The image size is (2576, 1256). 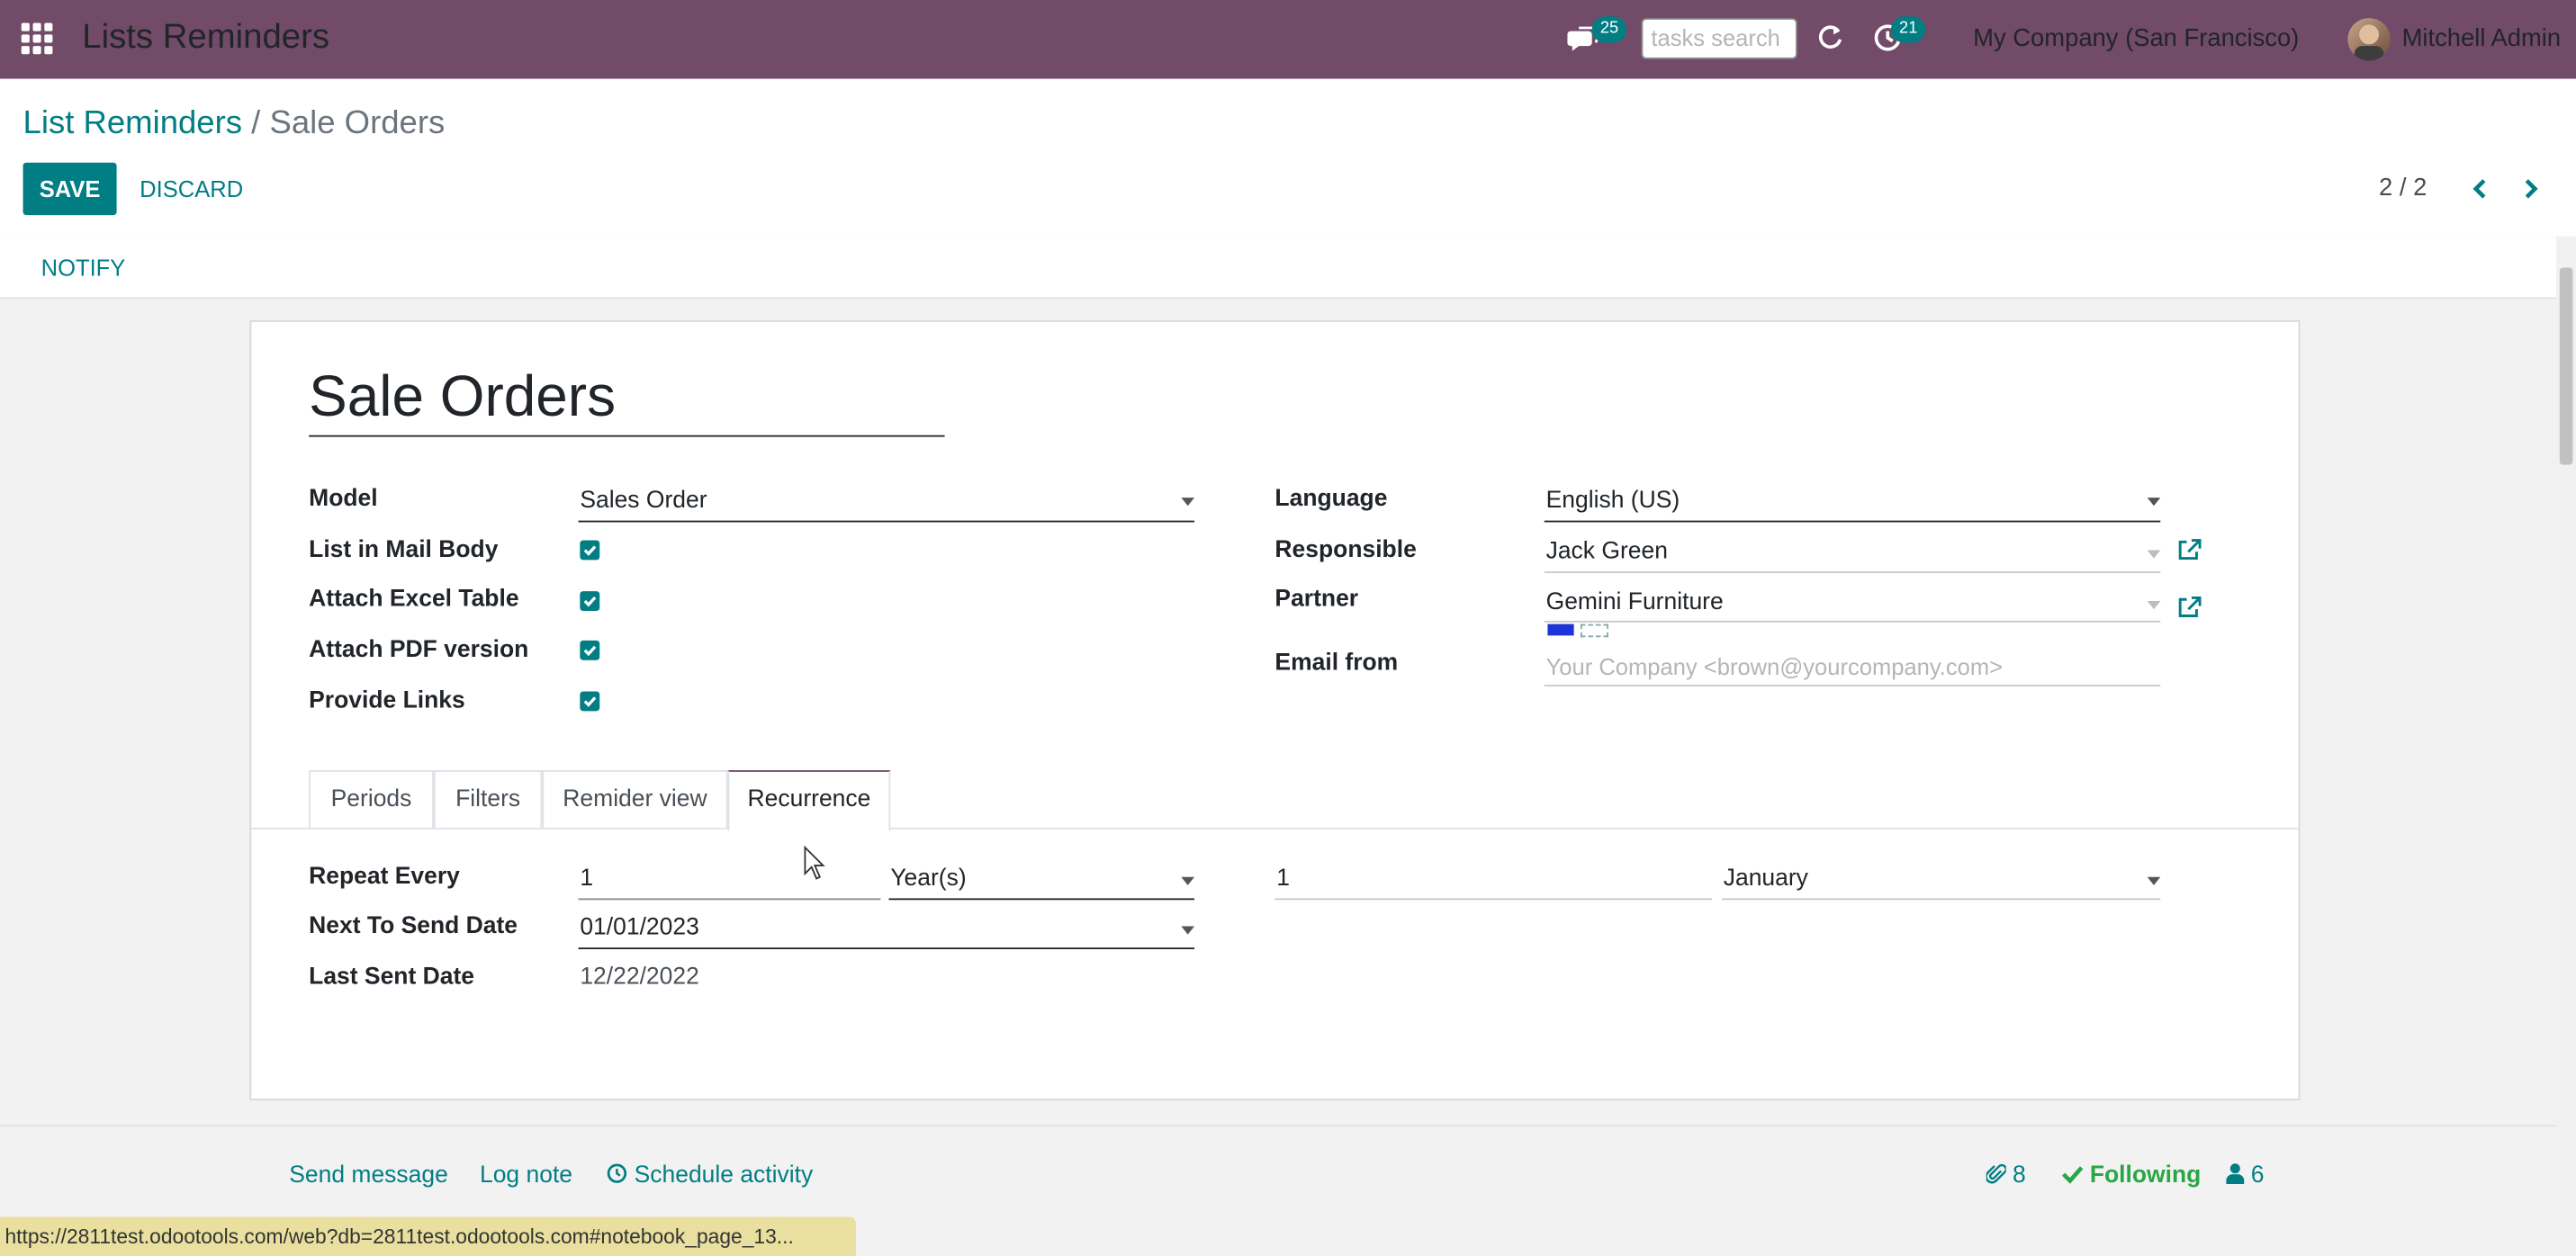 I want to click on record-name-input: Sale Orders, so click(x=462, y=397).